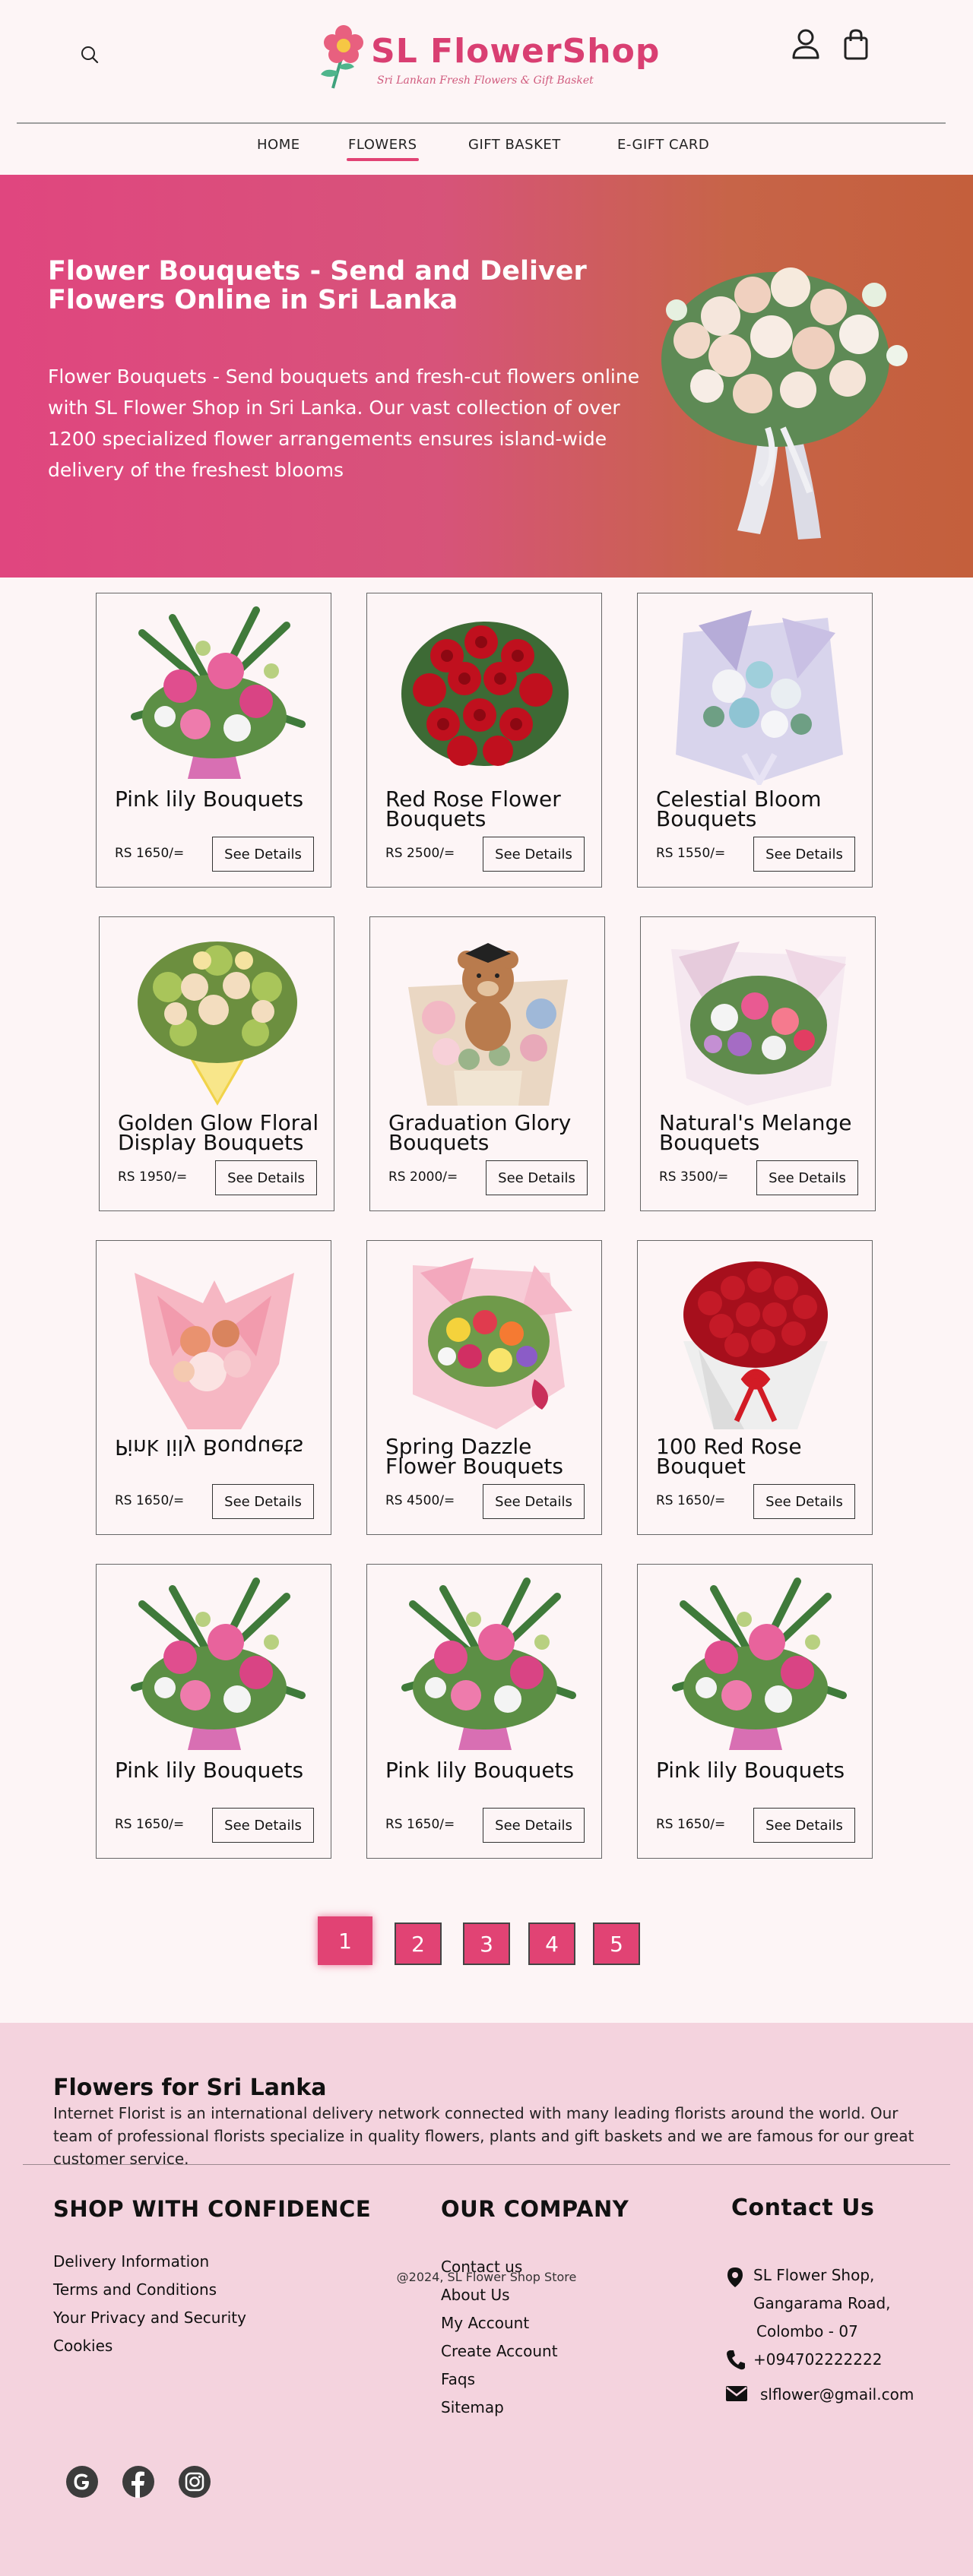 Image resolution: width=973 pixels, height=2576 pixels. I want to click on footer-title: Flowers for Sri Lanka, so click(190, 2087).